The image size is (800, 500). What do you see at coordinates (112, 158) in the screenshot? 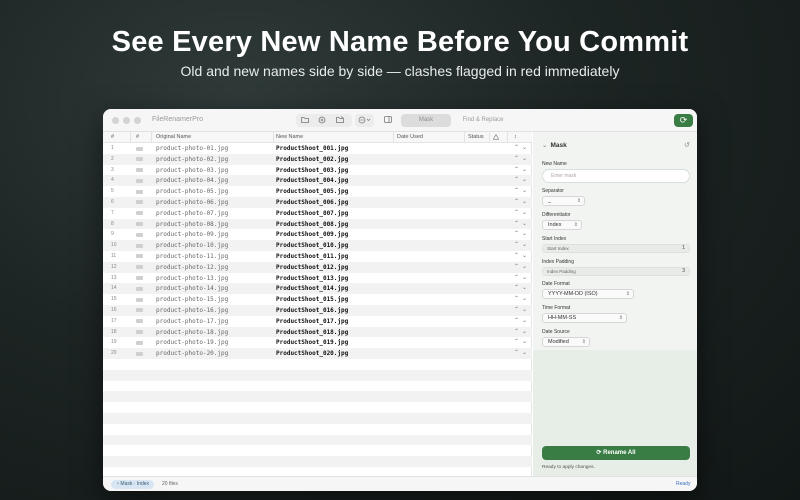
I see `row-index: 2` at bounding box center [112, 158].